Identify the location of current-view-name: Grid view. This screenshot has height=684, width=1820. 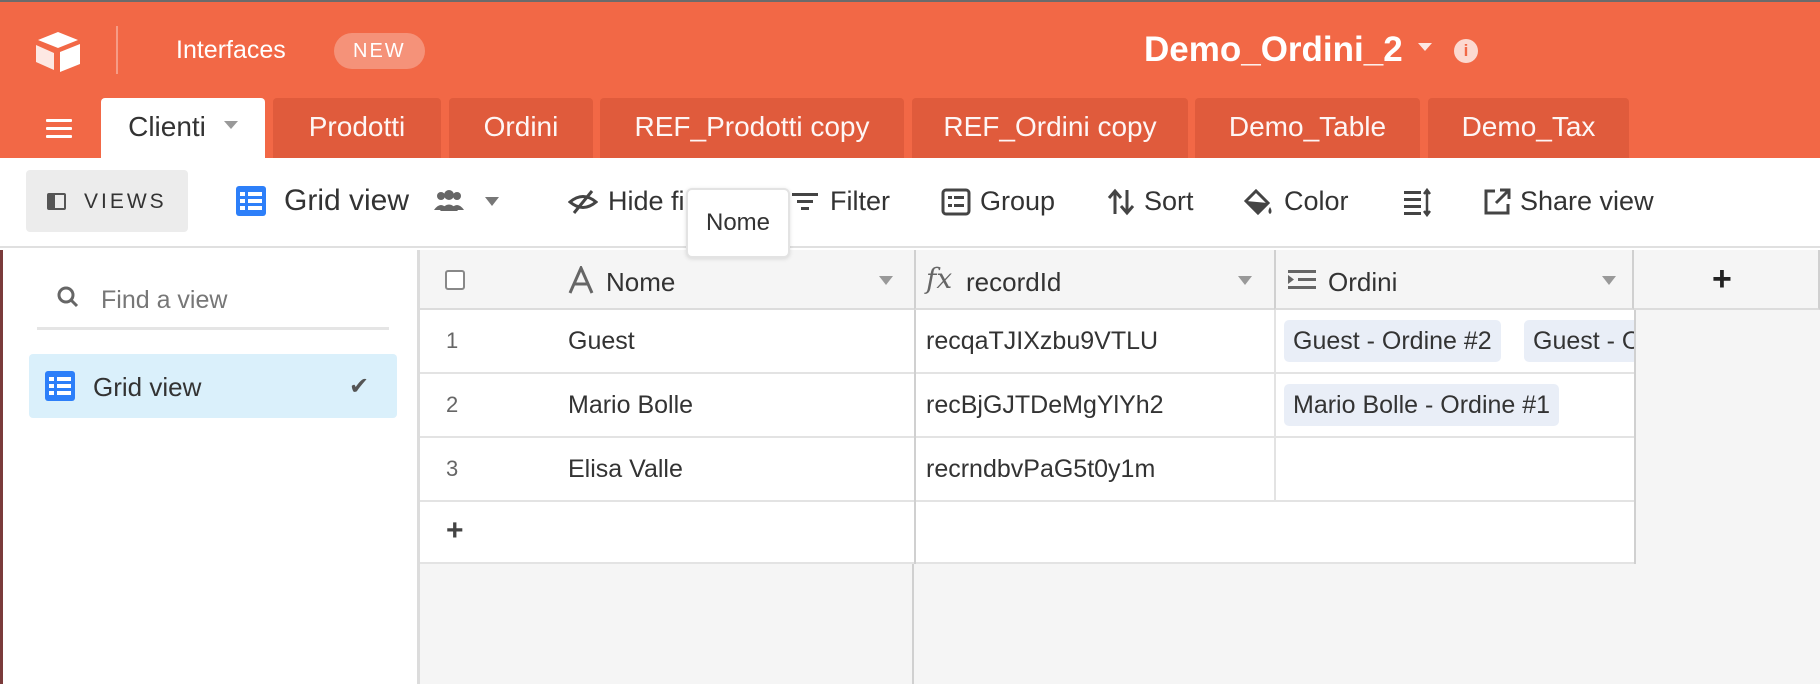
(346, 201).